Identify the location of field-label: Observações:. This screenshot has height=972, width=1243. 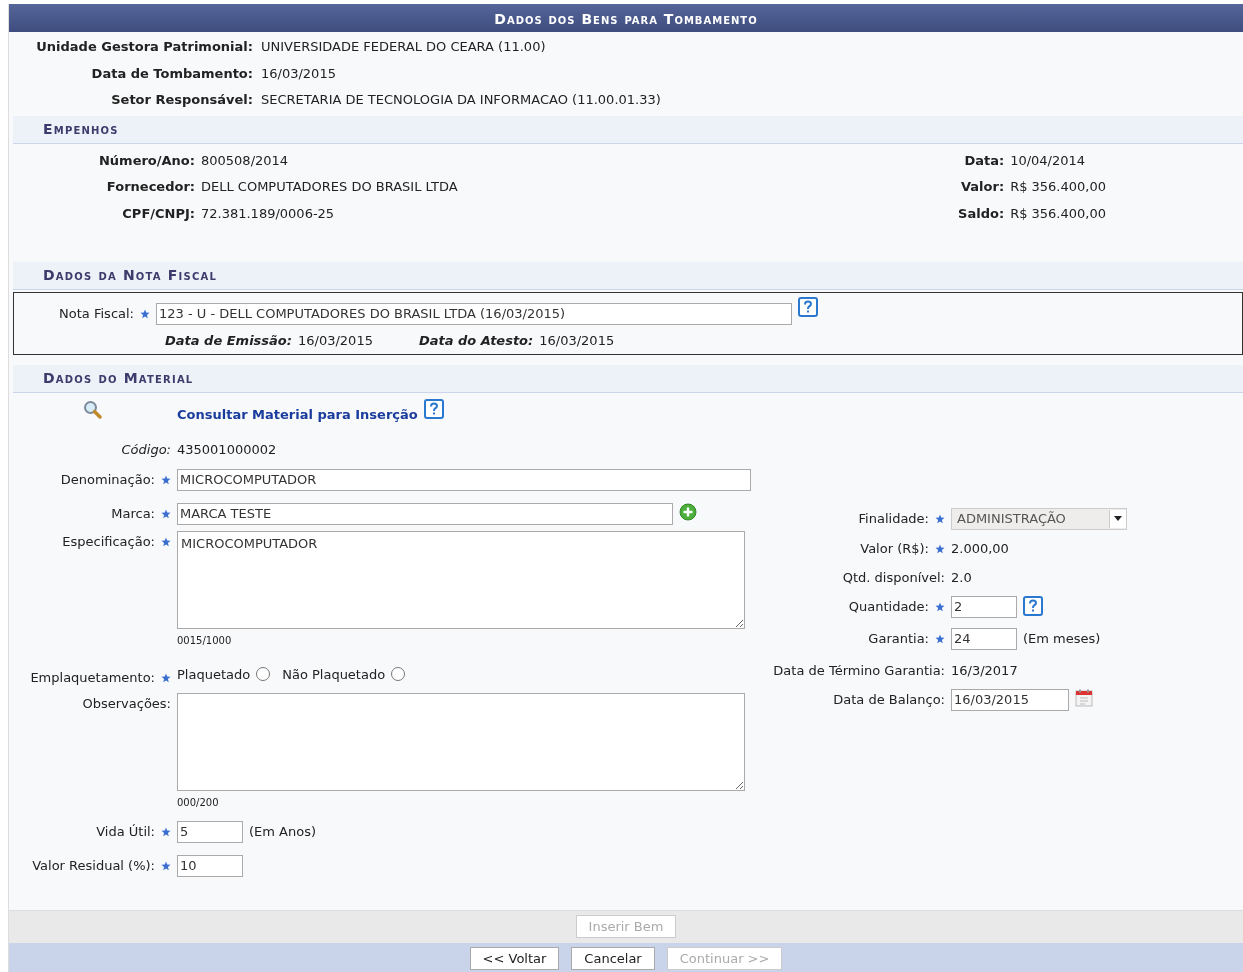
(126, 703).